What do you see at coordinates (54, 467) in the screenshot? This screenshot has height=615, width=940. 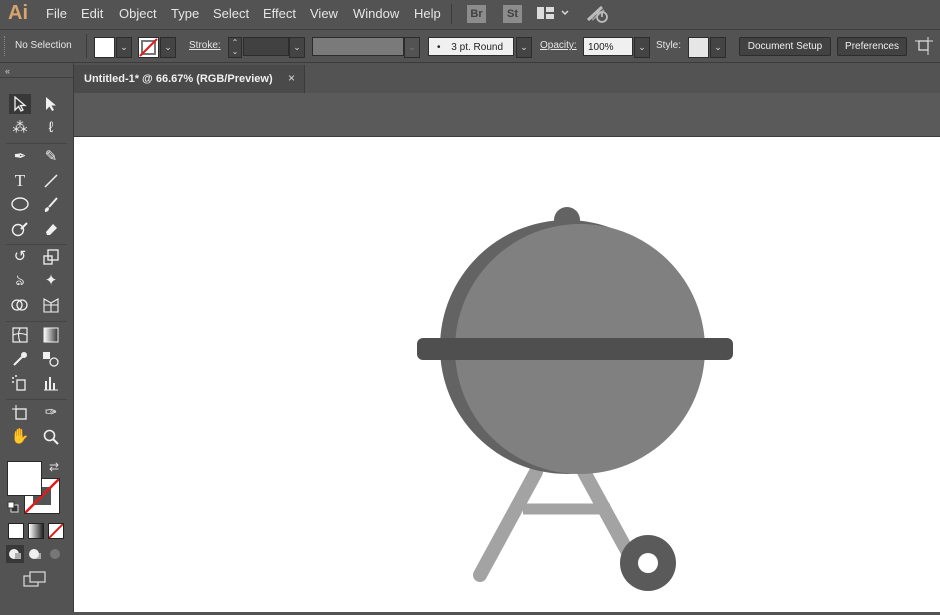 I see `swap-fill-stroke-icon: ⇄` at bounding box center [54, 467].